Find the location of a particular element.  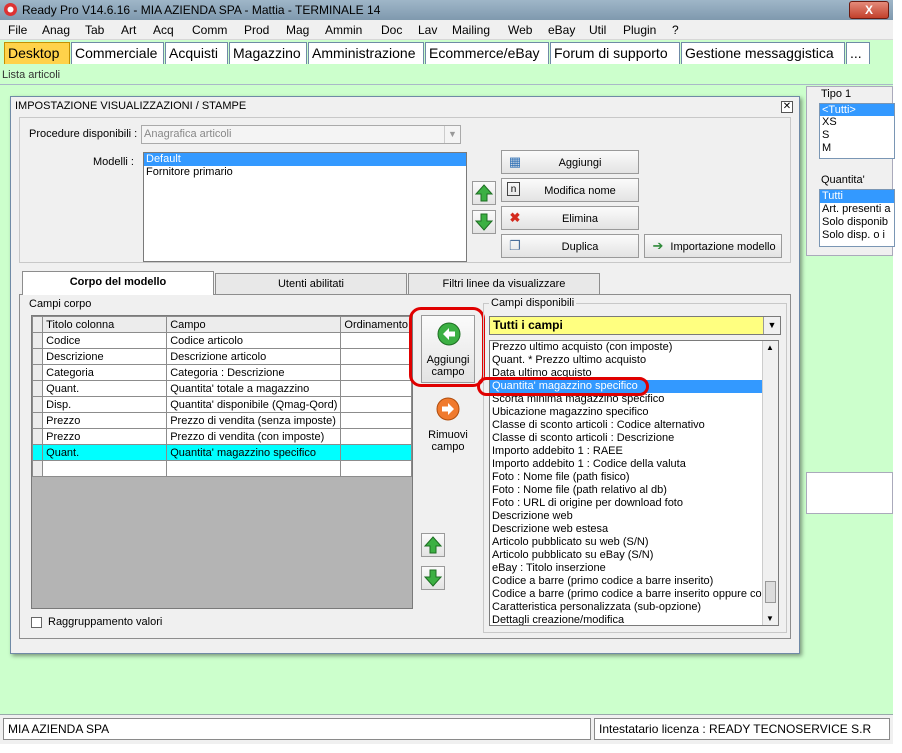

table-row-empty is located at coordinates (222, 468).